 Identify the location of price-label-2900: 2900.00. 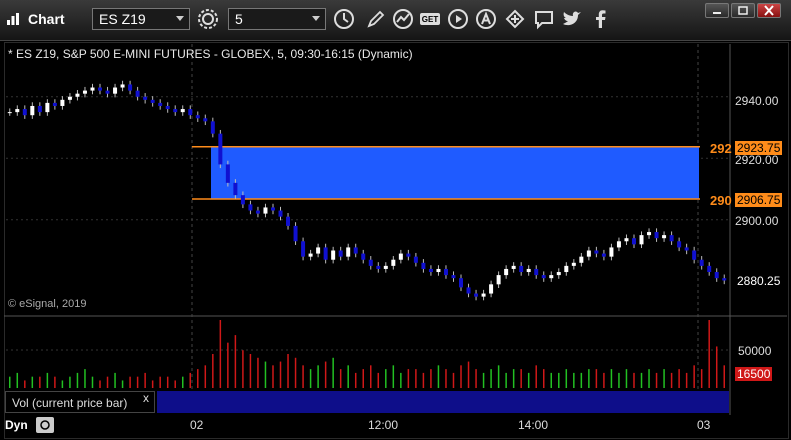
(757, 221).